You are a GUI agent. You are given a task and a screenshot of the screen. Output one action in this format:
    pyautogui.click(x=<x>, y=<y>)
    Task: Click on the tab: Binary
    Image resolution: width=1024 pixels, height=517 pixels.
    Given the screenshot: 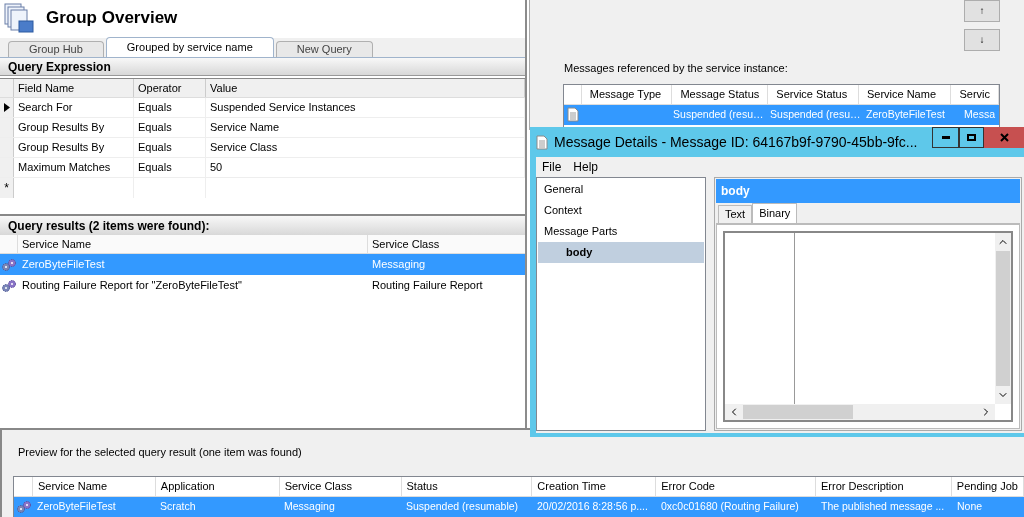 What is the action you would take?
    pyautogui.click(x=775, y=213)
    